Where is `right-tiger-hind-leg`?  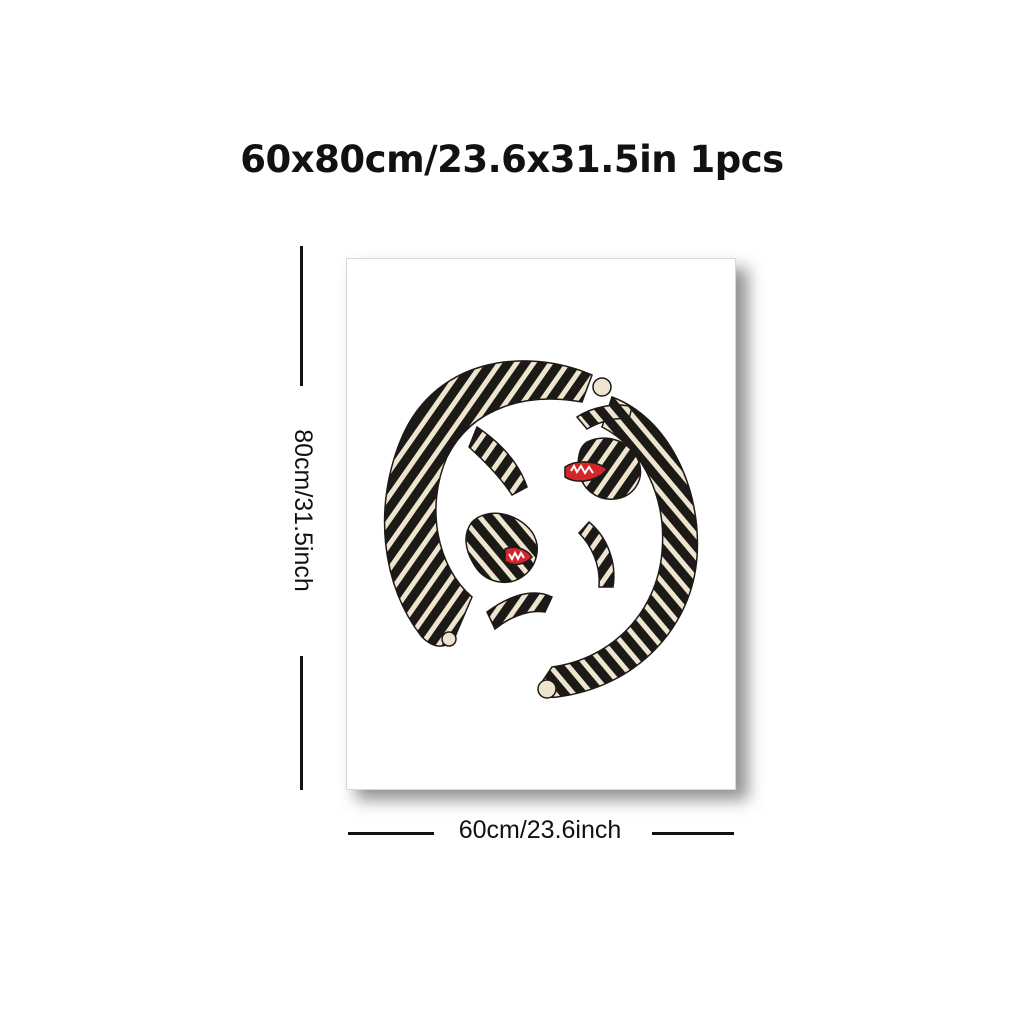
right-tiger-hind-leg is located at coordinates (596, 554).